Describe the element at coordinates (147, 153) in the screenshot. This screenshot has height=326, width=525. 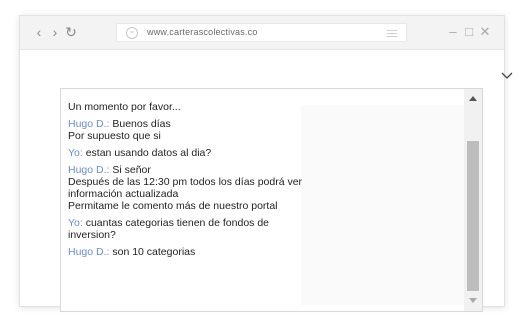
I see `message-text: estan usando datos al dia?` at that location.